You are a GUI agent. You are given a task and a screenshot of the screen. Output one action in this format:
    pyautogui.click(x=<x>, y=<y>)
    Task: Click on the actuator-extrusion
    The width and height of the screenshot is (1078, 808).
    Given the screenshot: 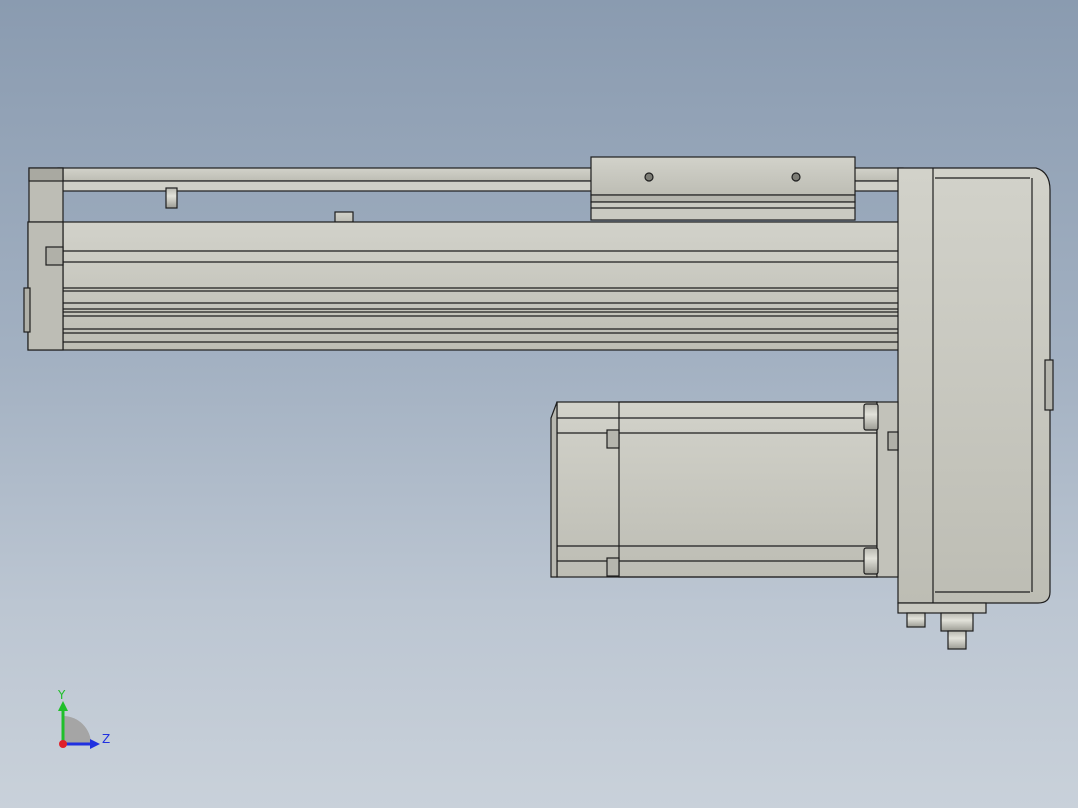 What is the action you would take?
    pyautogui.click(x=464, y=286)
    